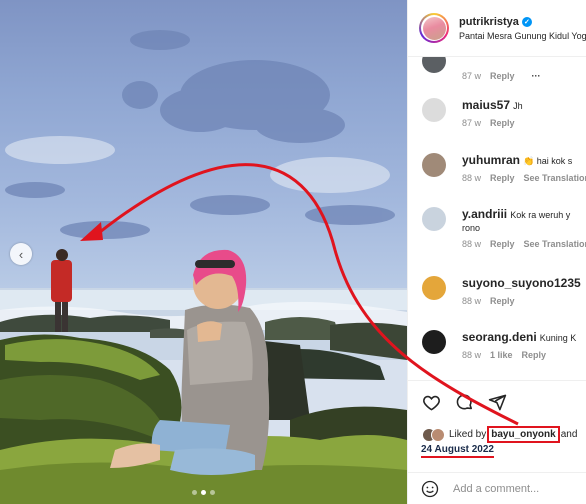 This screenshot has width=586, height=504. Describe the element at coordinates (521, 283) in the screenshot. I see `comment-username: suyono_suyono1235` at that location.